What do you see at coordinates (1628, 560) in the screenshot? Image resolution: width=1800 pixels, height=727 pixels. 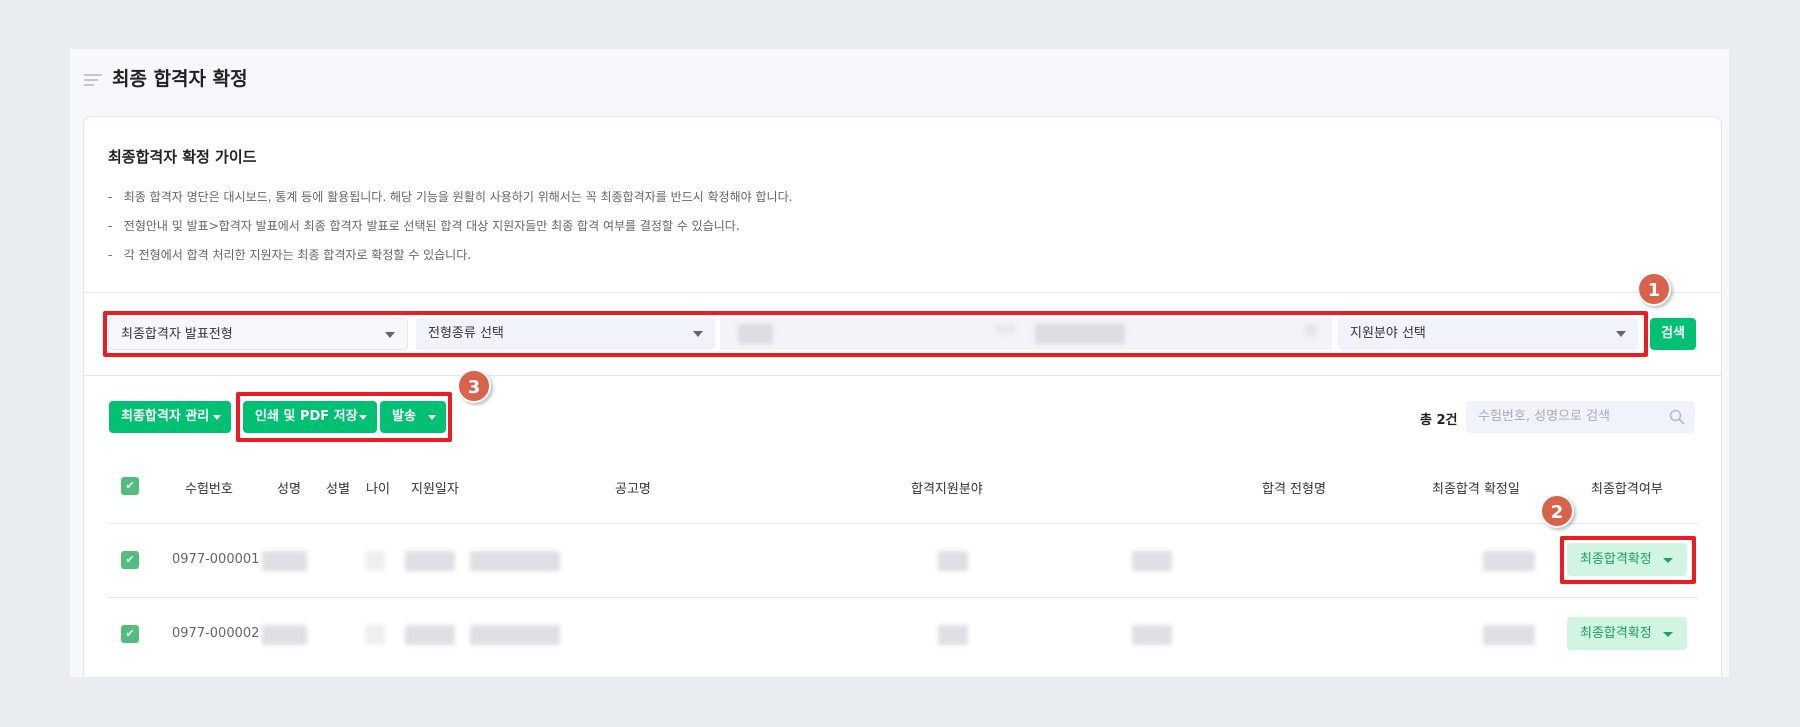 I see `highlight-box-status` at bounding box center [1628, 560].